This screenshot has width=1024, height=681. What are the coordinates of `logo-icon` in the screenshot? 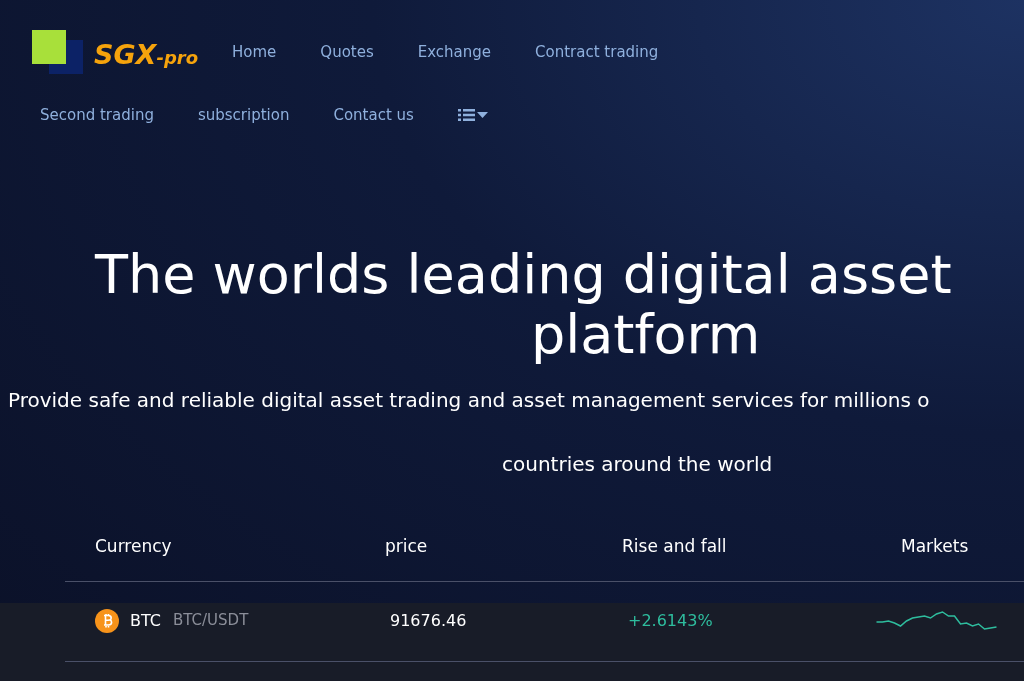 It's located at (58, 52).